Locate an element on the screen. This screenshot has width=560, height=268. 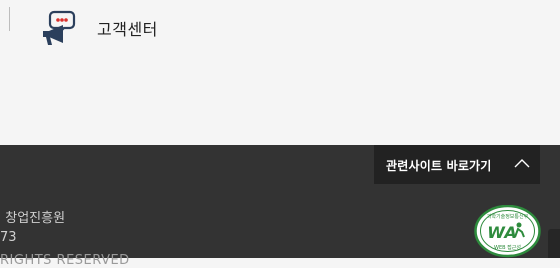
chevron-up-icon is located at coordinates (522, 163).